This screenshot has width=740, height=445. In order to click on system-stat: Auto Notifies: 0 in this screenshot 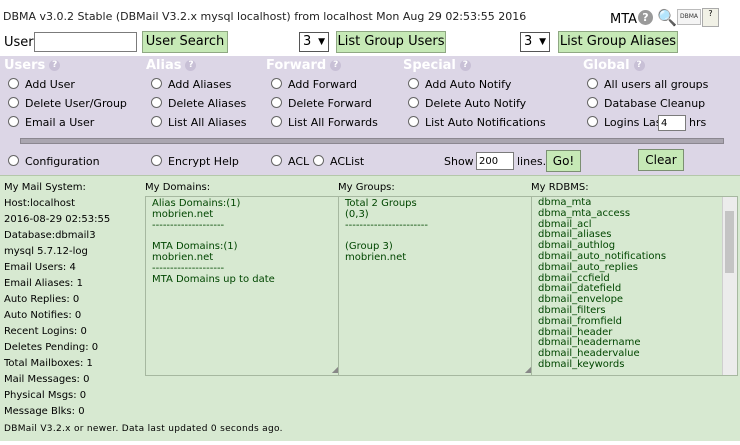, I will do `click(43, 315)`.